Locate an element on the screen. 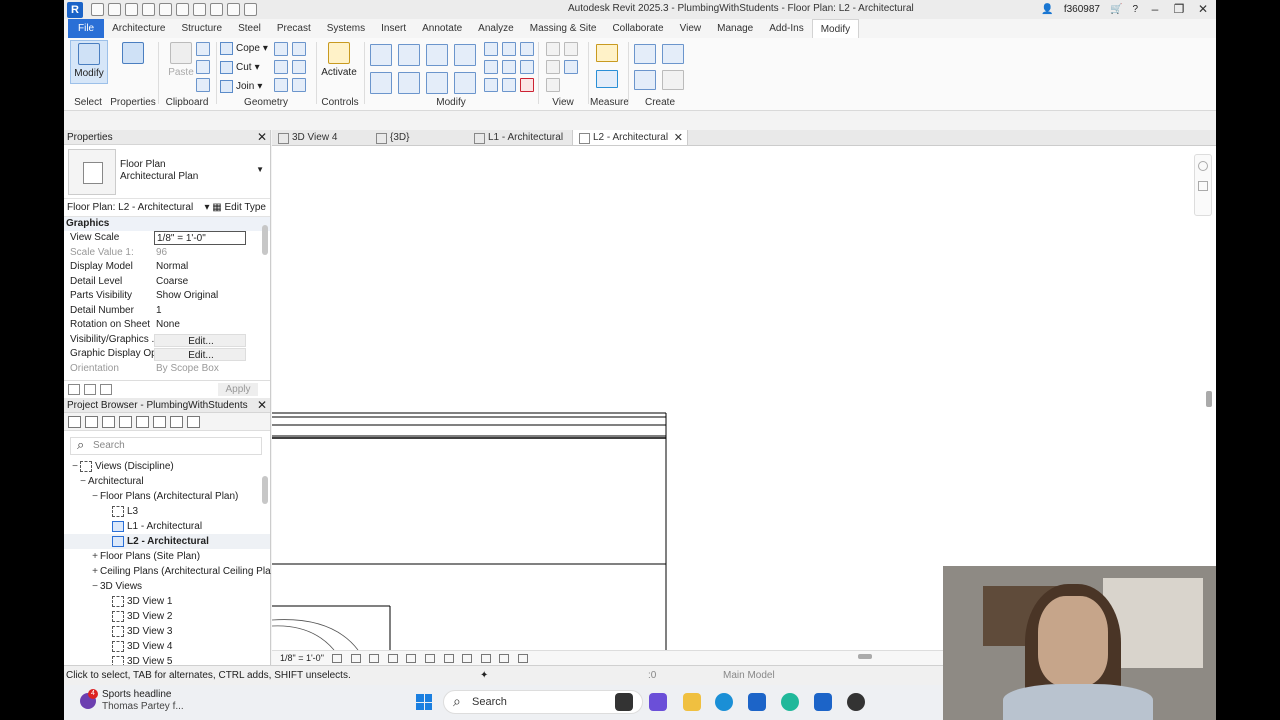  browser-node: L1 - Architectural is located at coordinates (167, 526).